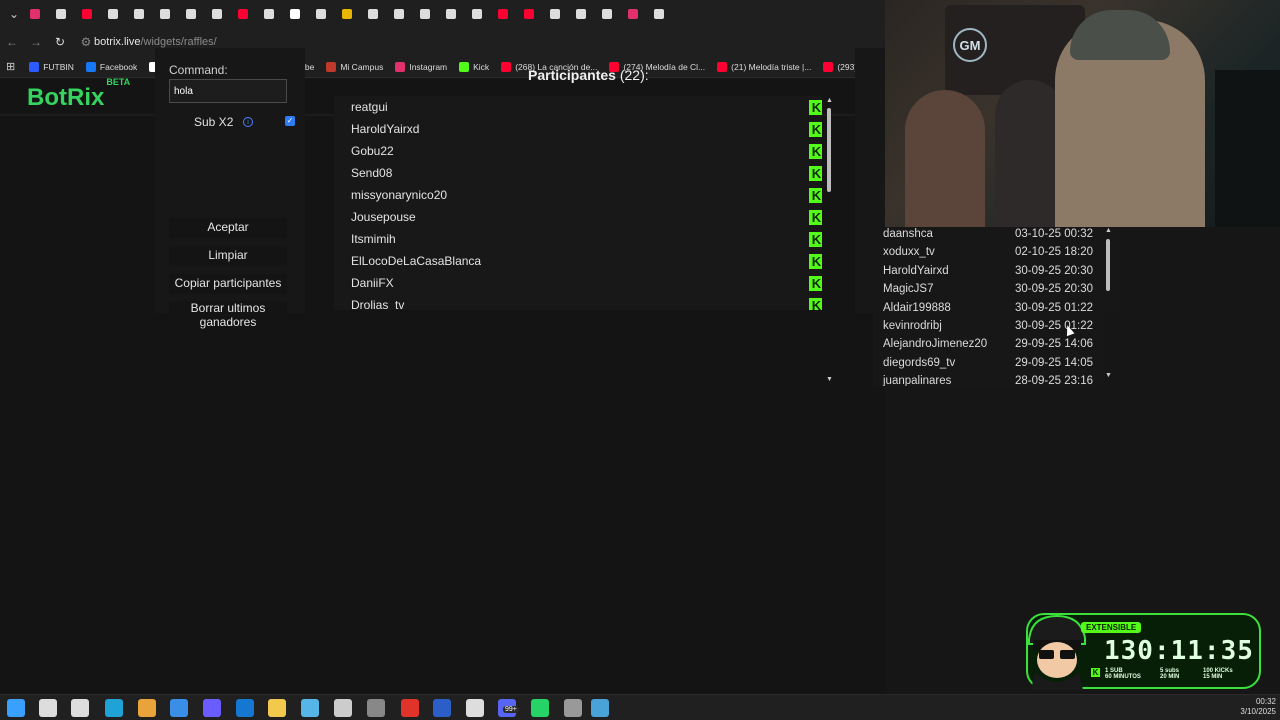  I want to click on adobe-icon, so click(410, 708).